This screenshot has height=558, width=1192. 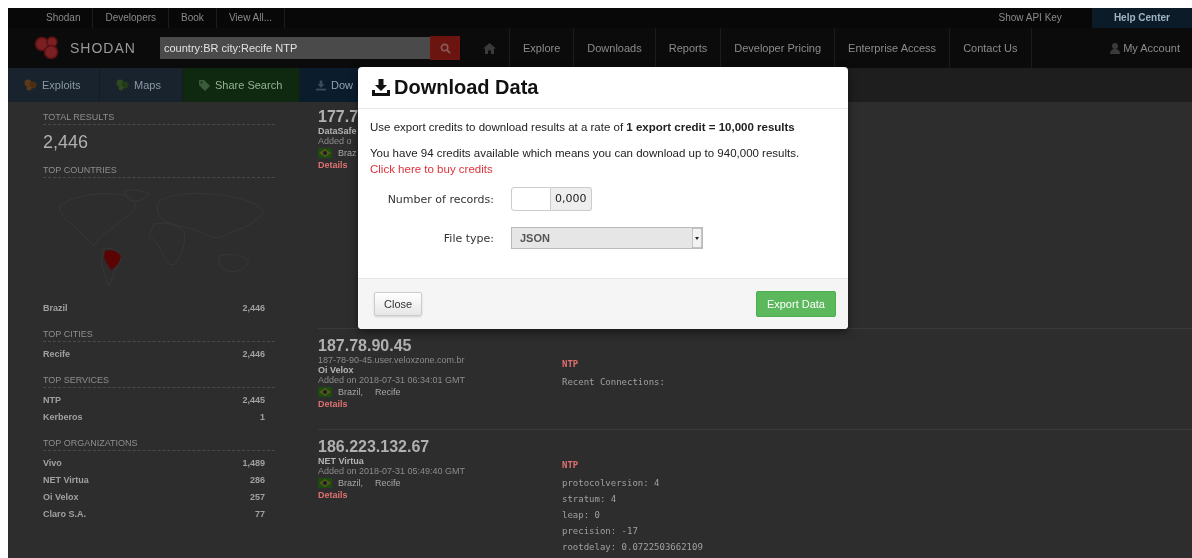 I want to click on help-center-button: Help Center, so click(x=1141, y=18).